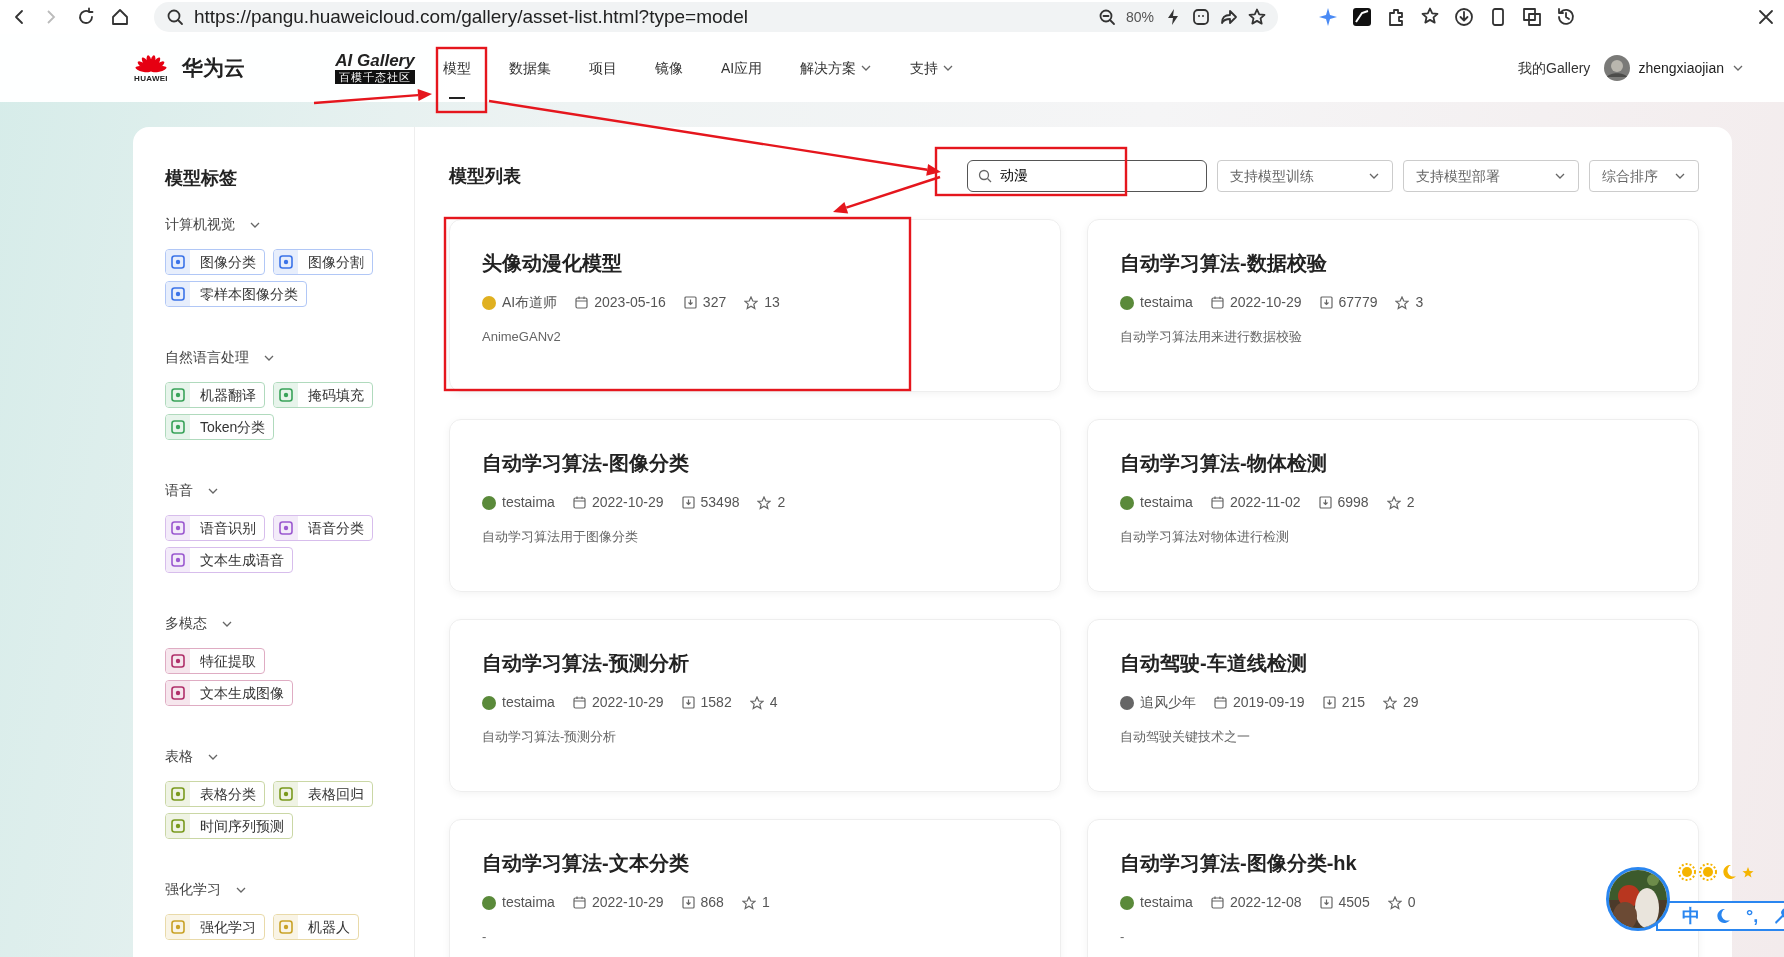 Image resolution: width=1784 pixels, height=957 pixels. What do you see at coordinates (215, 395) in the screenshot?
I see `tag-chip: 机器翻译` at bounding box center [215, 395].